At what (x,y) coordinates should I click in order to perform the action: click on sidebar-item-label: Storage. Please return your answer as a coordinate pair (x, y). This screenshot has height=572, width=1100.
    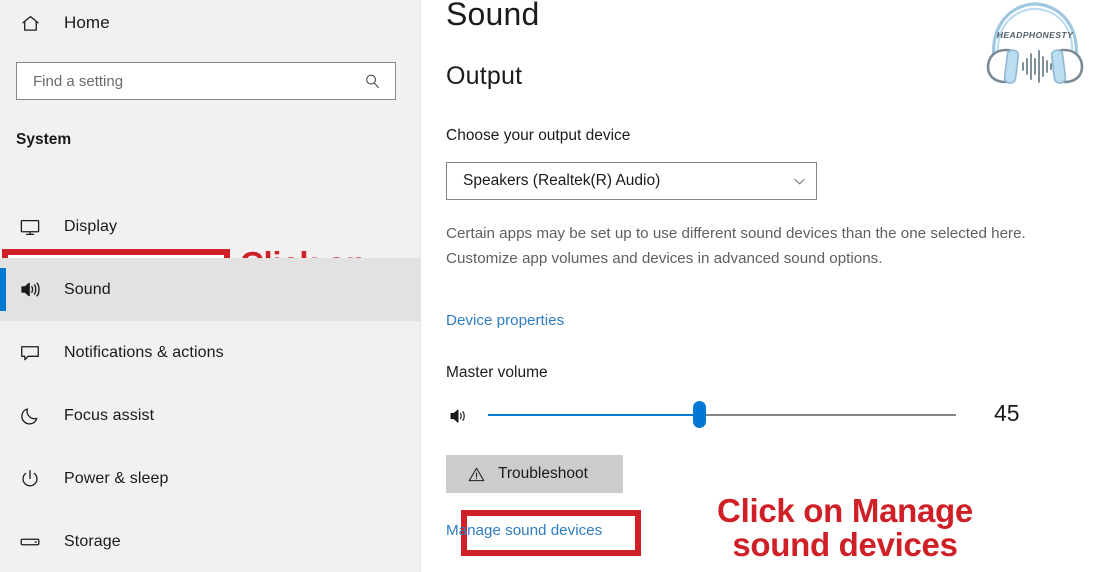
    Looking at the image, I should click on (92, 541).